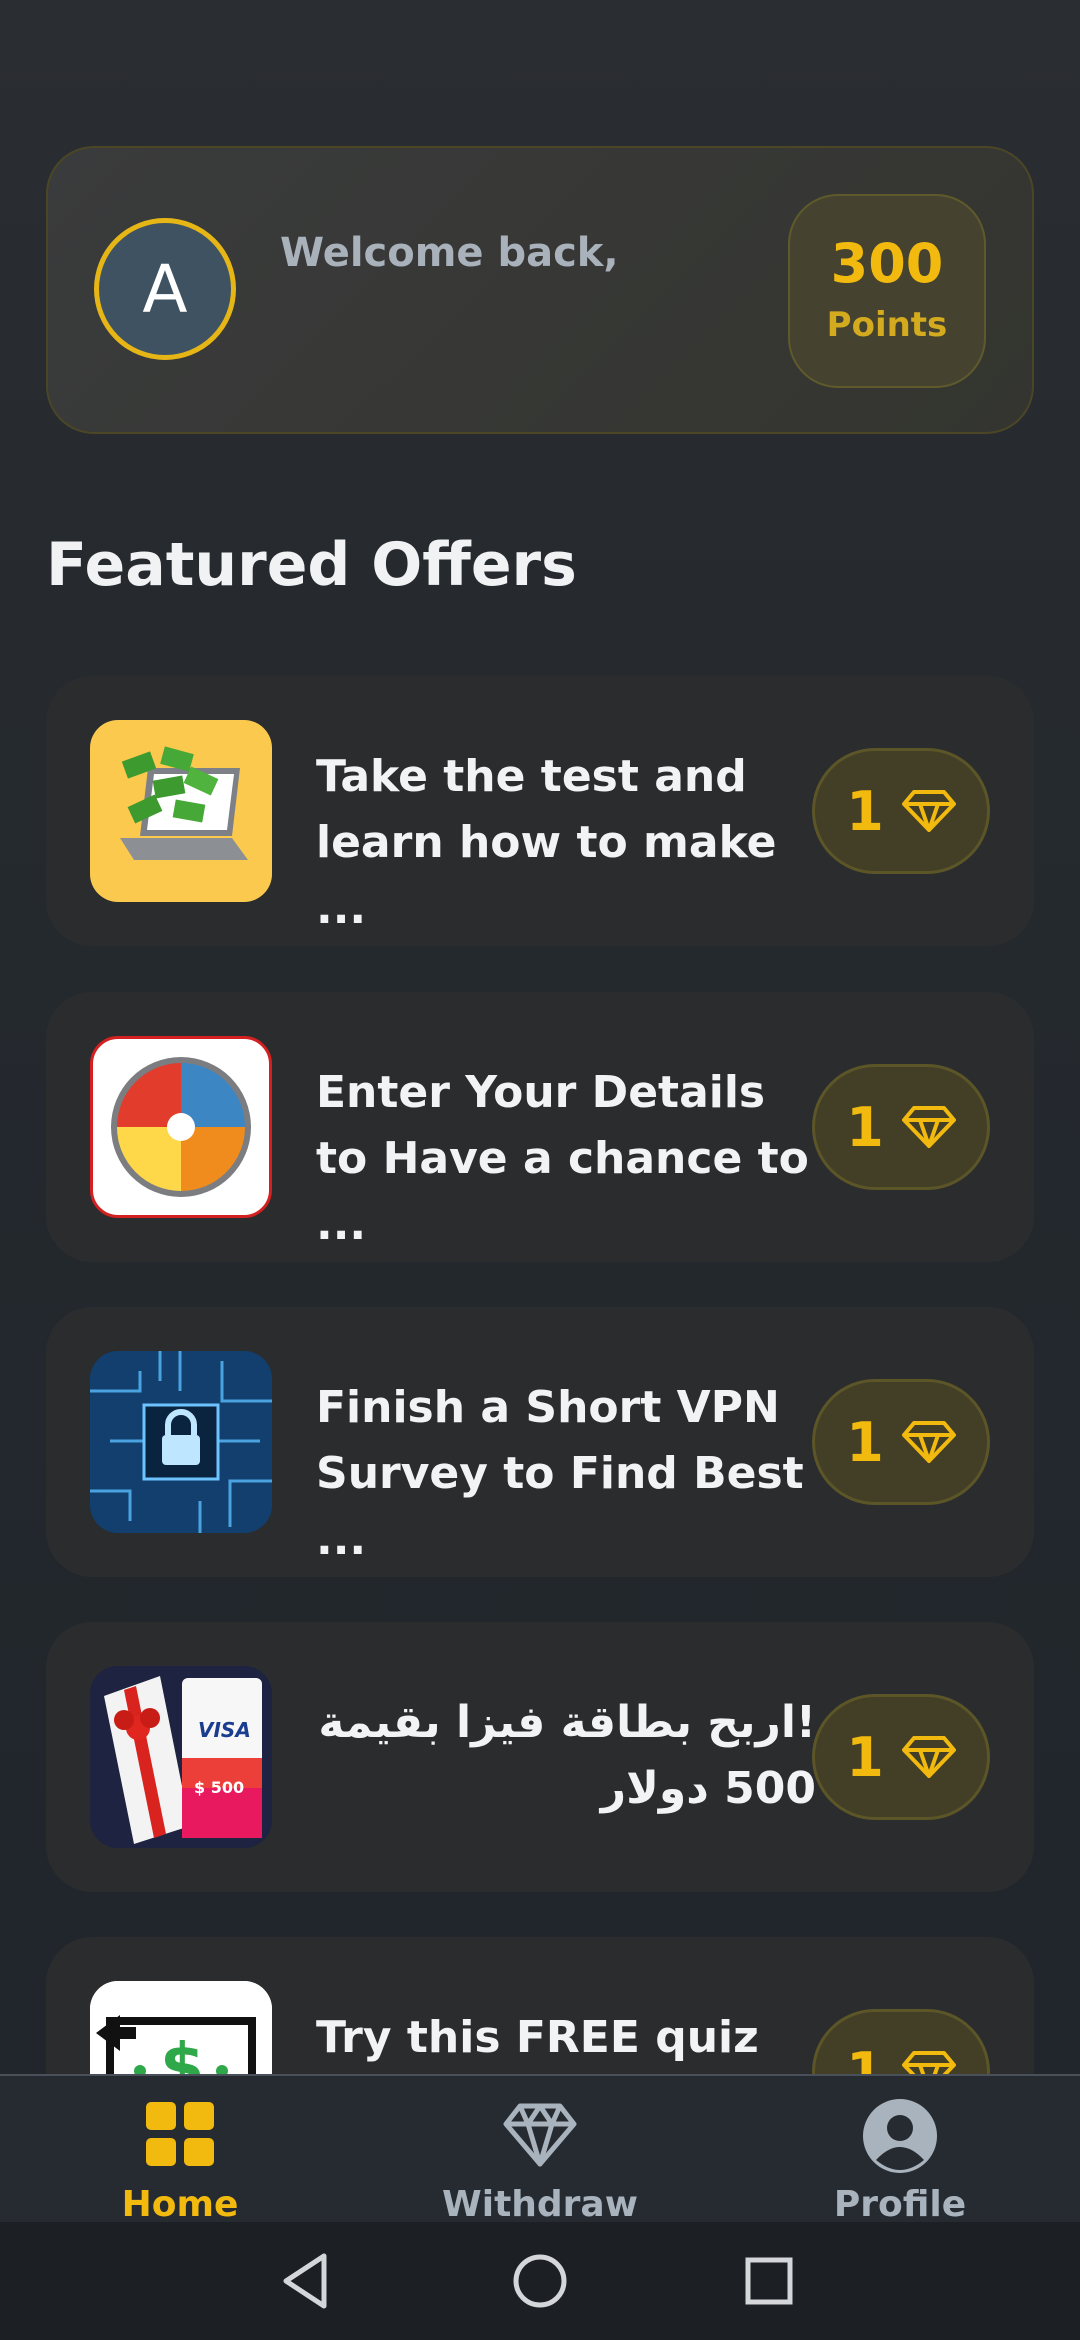  I want to click on nav-profile: Profile, so click(900, 2150).